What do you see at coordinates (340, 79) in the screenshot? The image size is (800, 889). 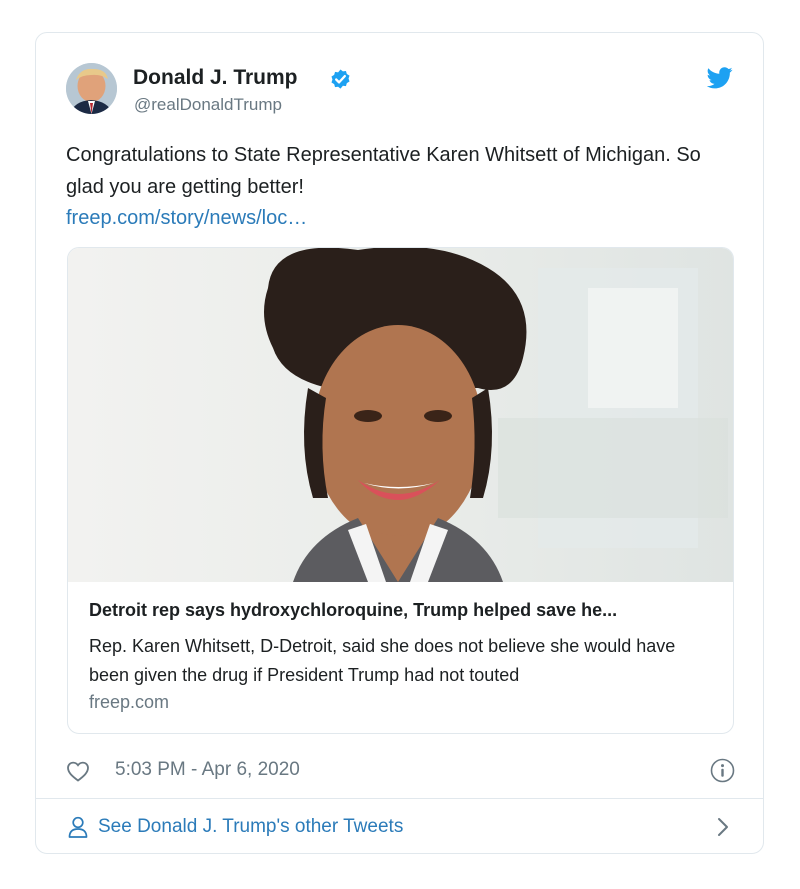 I see `verified-badge-icon` at bounding box center [340, 79].